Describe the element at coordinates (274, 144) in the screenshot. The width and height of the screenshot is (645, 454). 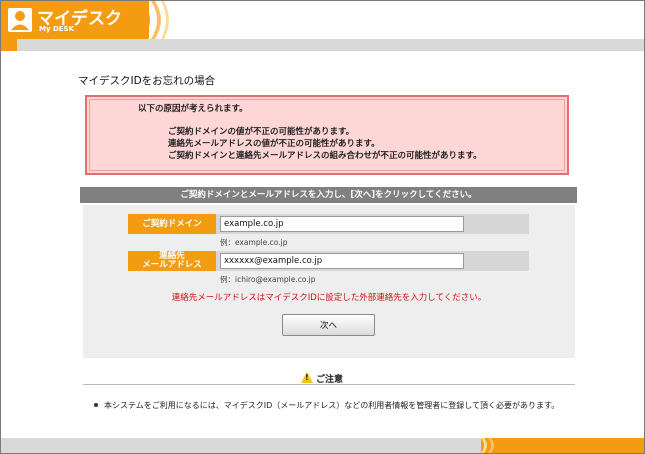
I see `error-line: 連絡先メールアドレスの値が不正の可能性があります。` at that location.